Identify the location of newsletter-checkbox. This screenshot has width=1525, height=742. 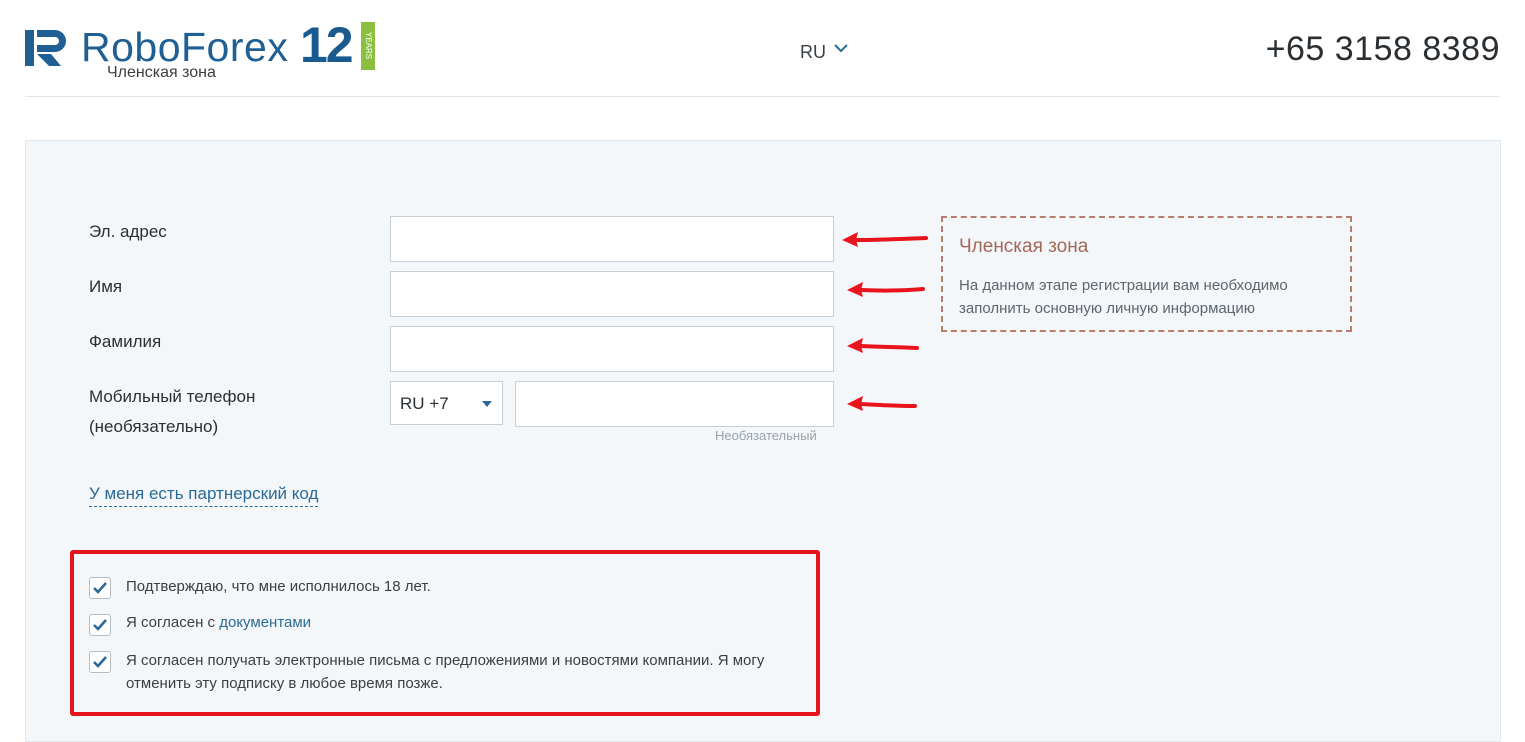
(100, 662).